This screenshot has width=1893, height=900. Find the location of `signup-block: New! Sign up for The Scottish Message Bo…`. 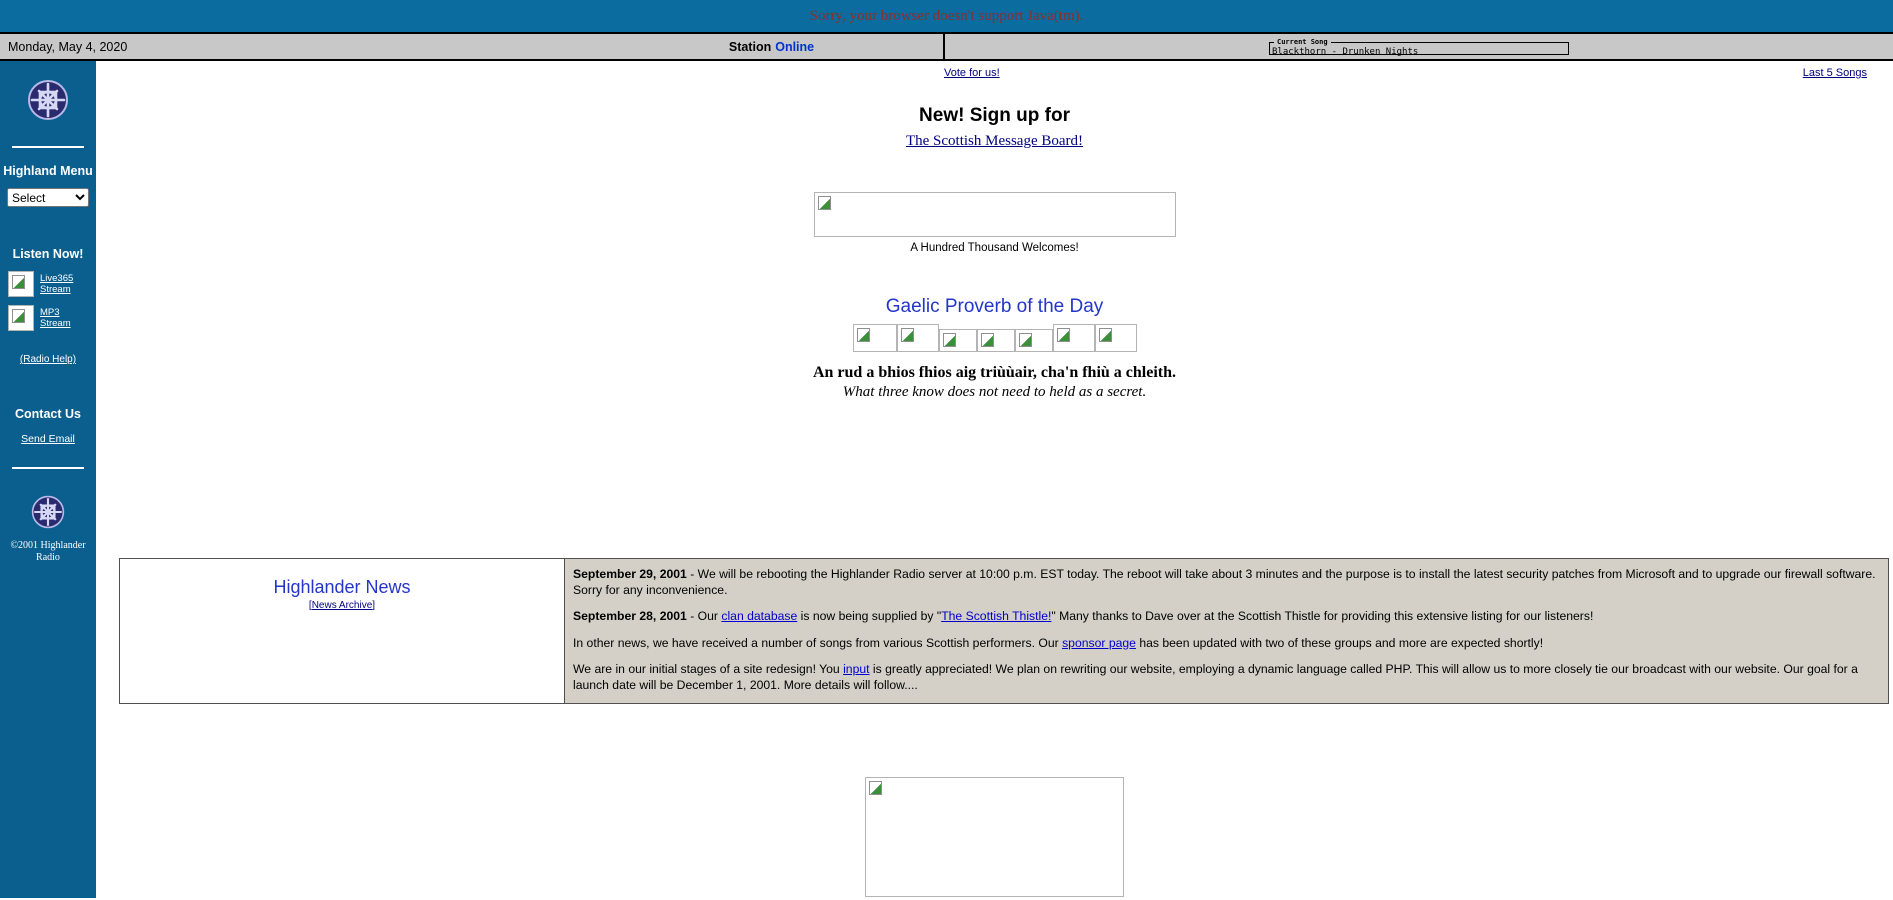

signup-block: New! Sign up for The Scottish Message Bo… is located at coordinates (994, 127).